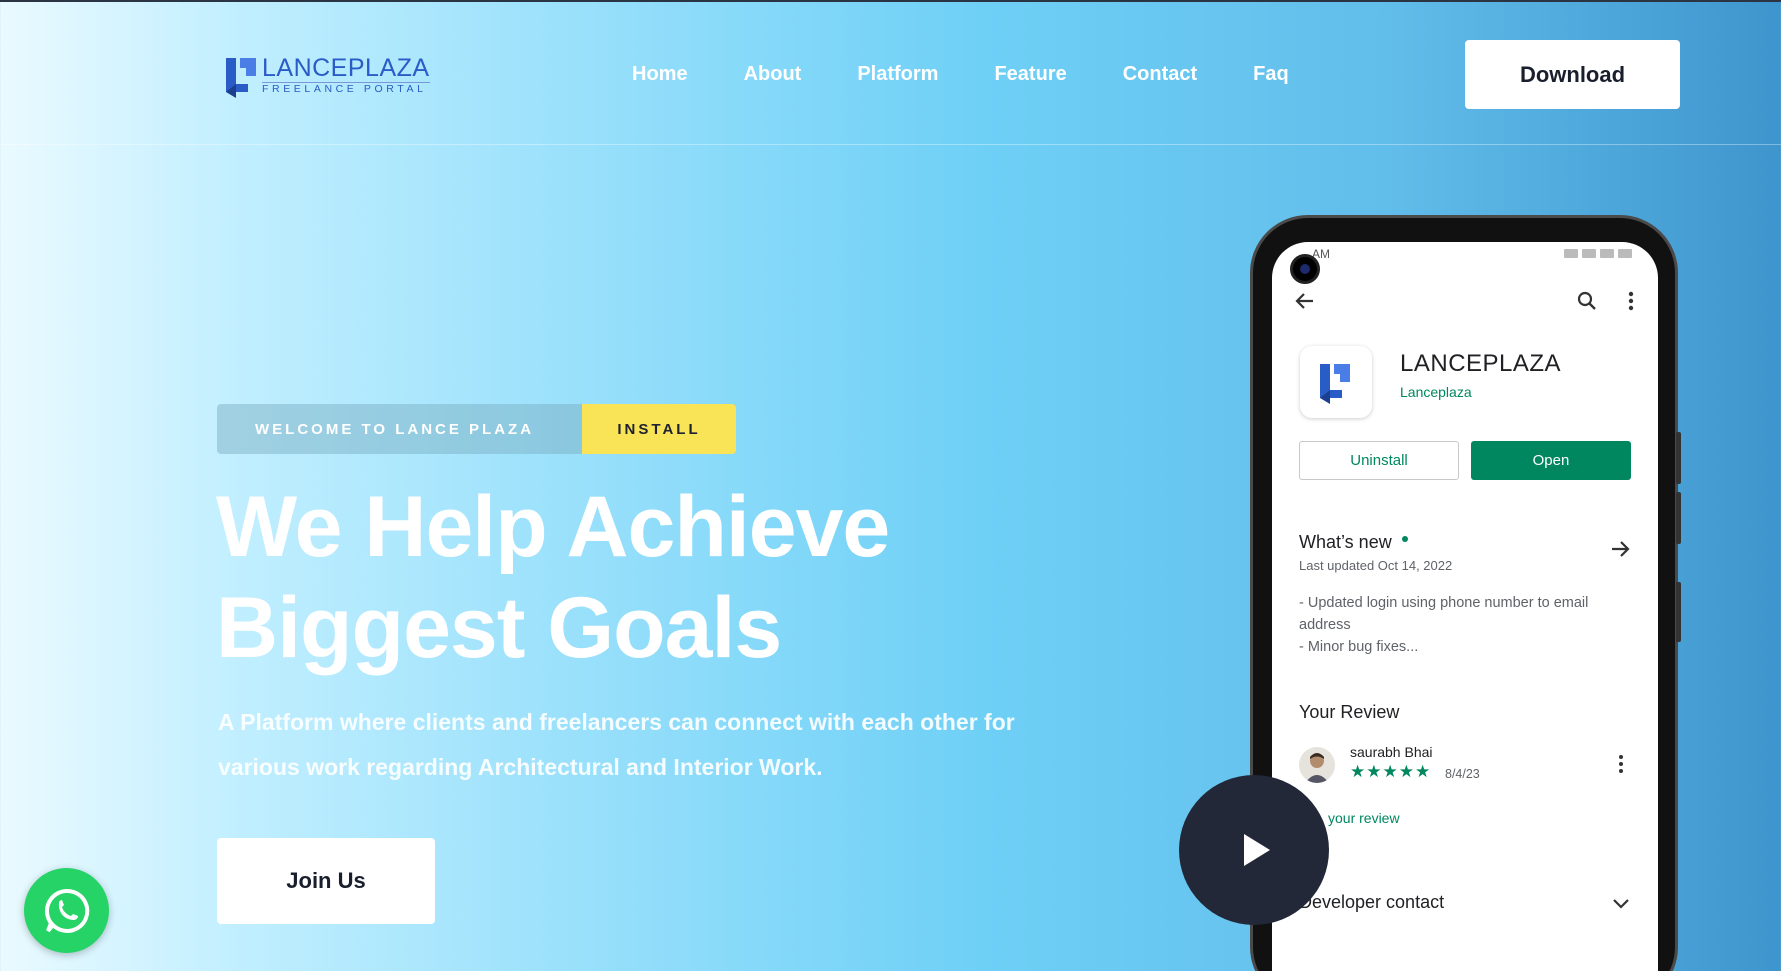  I want to click on back-arrow-icon, so click(1305, 301).